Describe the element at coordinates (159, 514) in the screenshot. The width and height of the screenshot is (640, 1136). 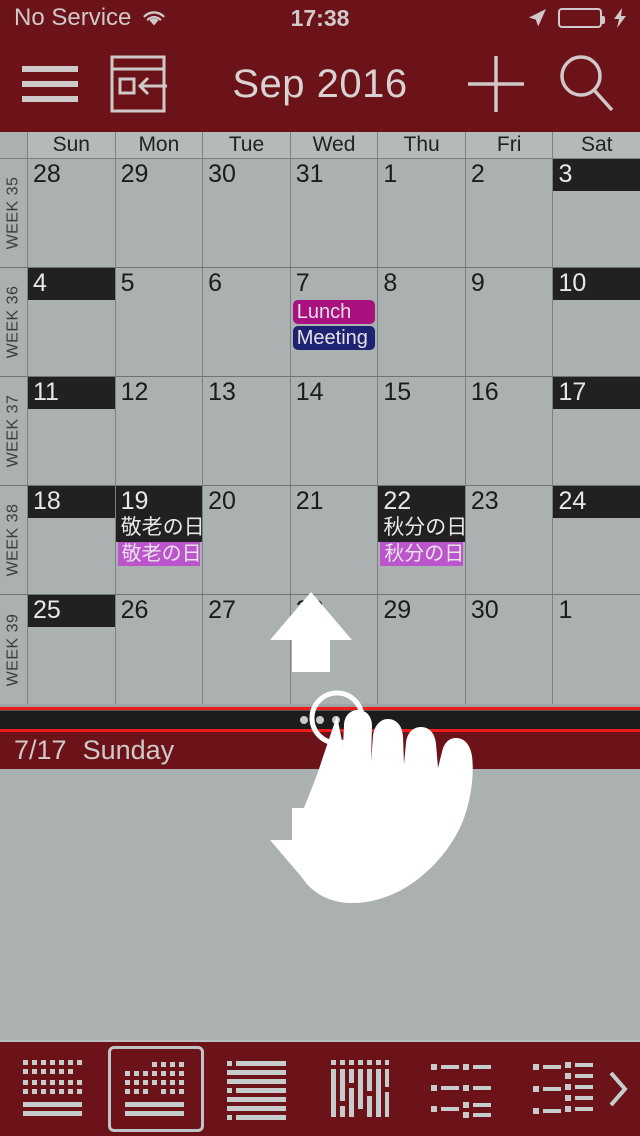
I see `day-cell-header: 19 敬老の日` at that location.